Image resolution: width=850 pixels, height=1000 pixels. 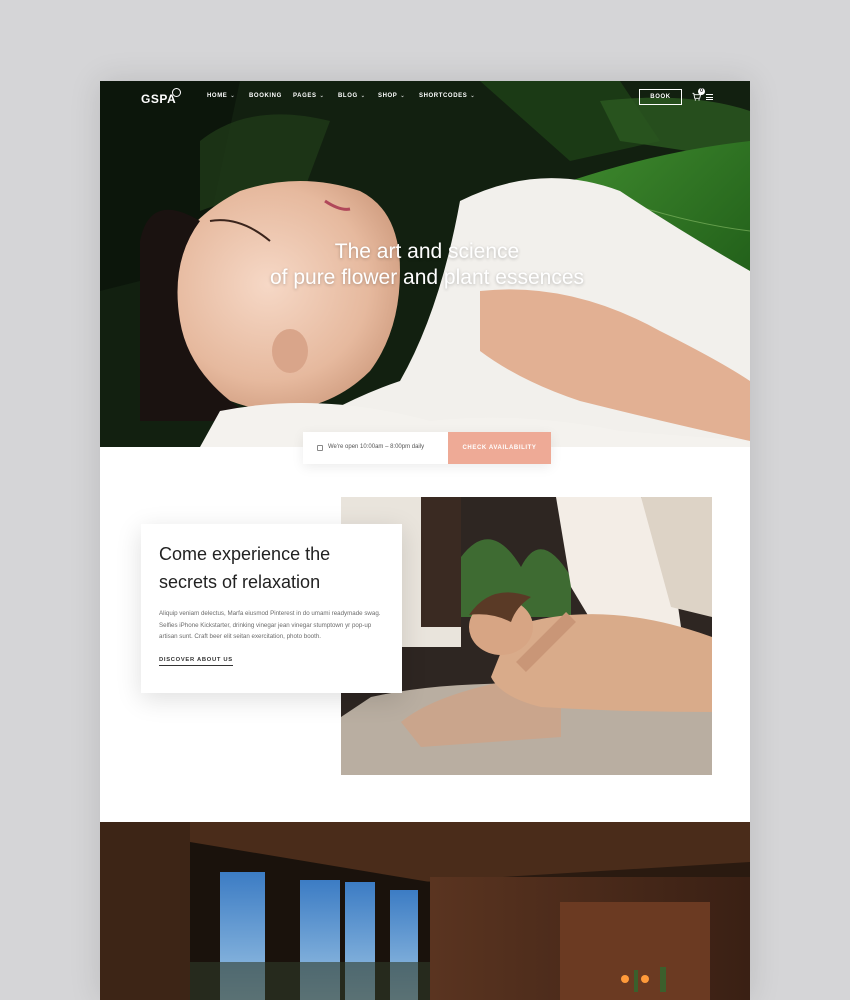 What do you see at coordinates (709, 97) in the screenshot?
I see `menu-icon` at bounding box center [709, 97].